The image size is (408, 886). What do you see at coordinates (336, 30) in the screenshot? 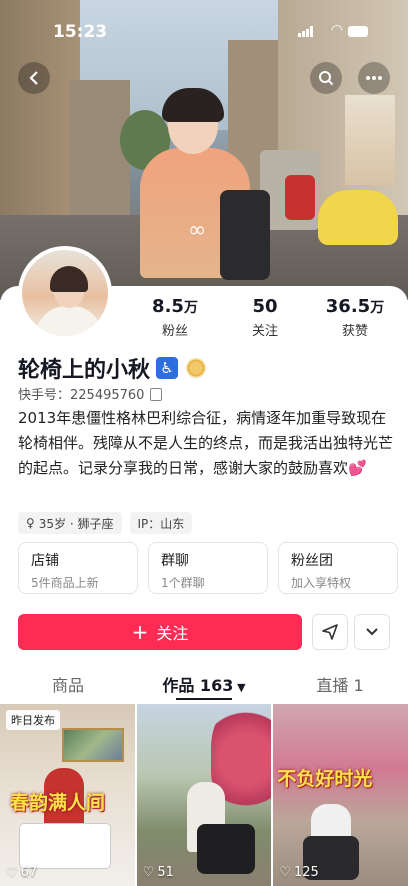
I see `wifi-icon: ◠` at bounding box center [336, 30].